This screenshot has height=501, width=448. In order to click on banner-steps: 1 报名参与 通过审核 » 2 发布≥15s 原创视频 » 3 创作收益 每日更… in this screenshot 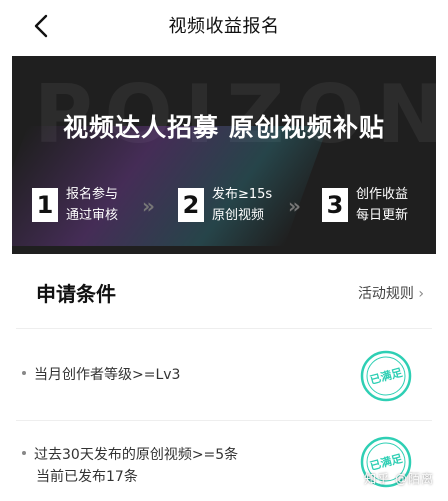, I will do `click(232, 206)`.